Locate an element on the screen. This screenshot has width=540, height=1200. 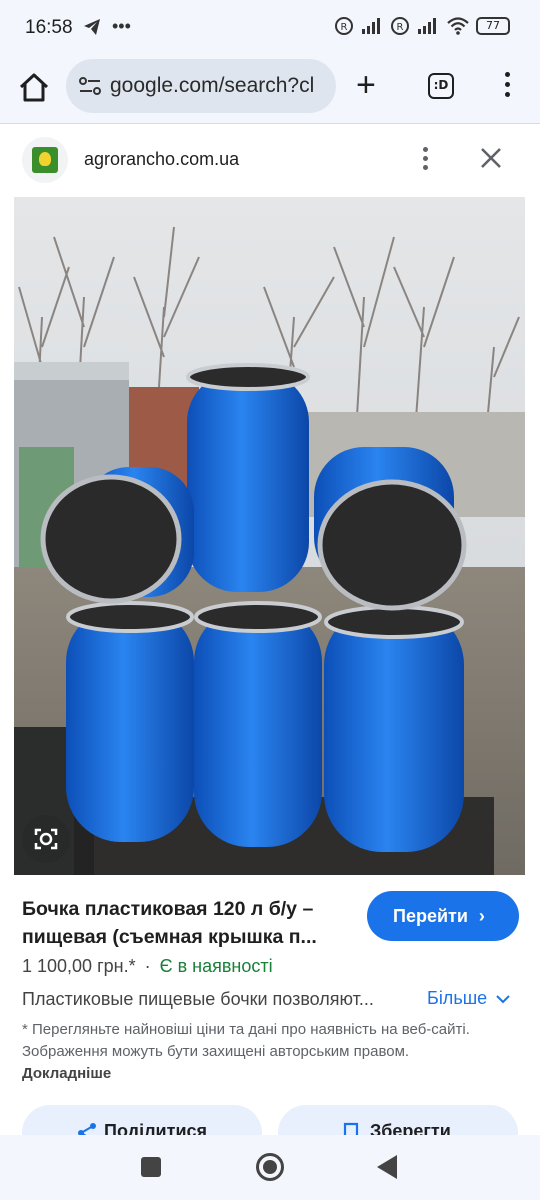
new-tab-button: + is located at coordinates (366, 85).